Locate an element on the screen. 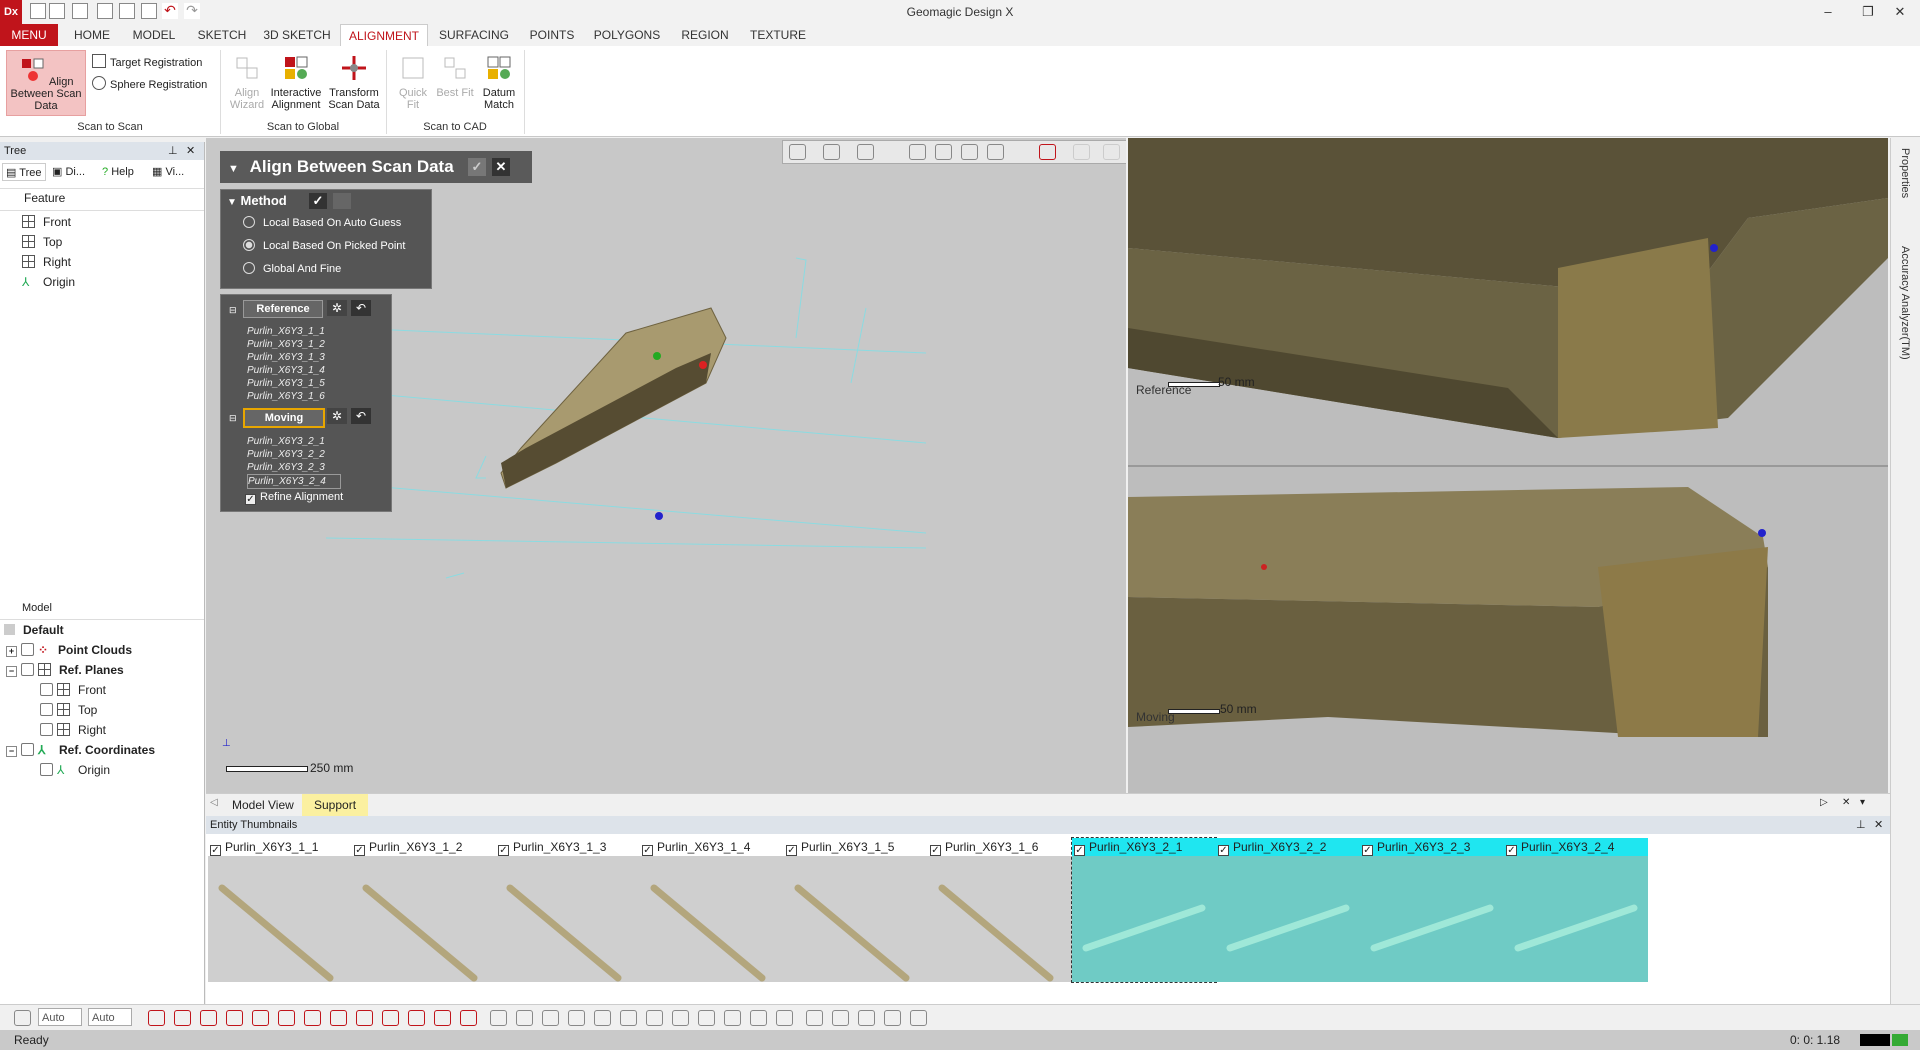 This screenshot has width=1920, height=1050. collapse-icon: − is located at coordinates (11, 671).